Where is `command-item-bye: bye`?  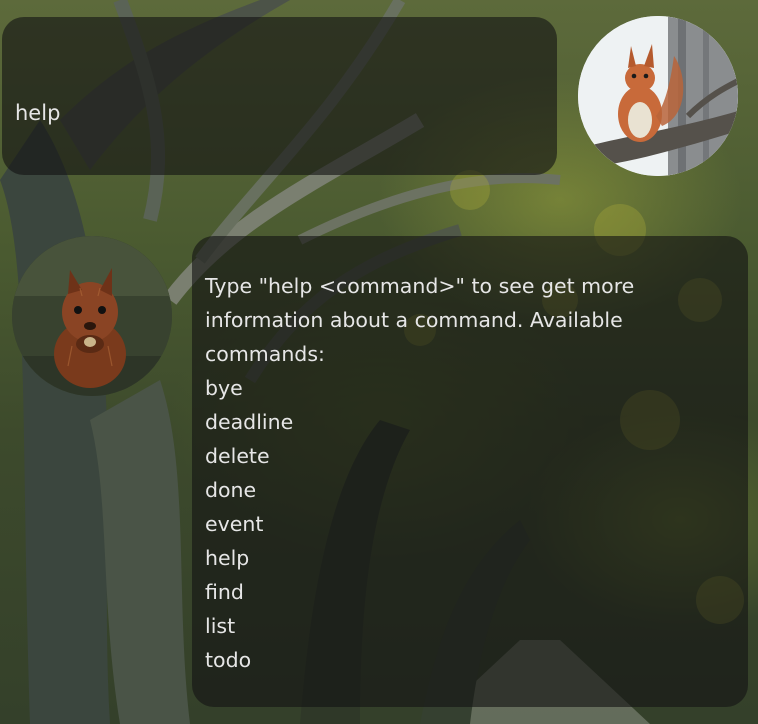
command-item-bye: bye is located at coordinates (224, 388).